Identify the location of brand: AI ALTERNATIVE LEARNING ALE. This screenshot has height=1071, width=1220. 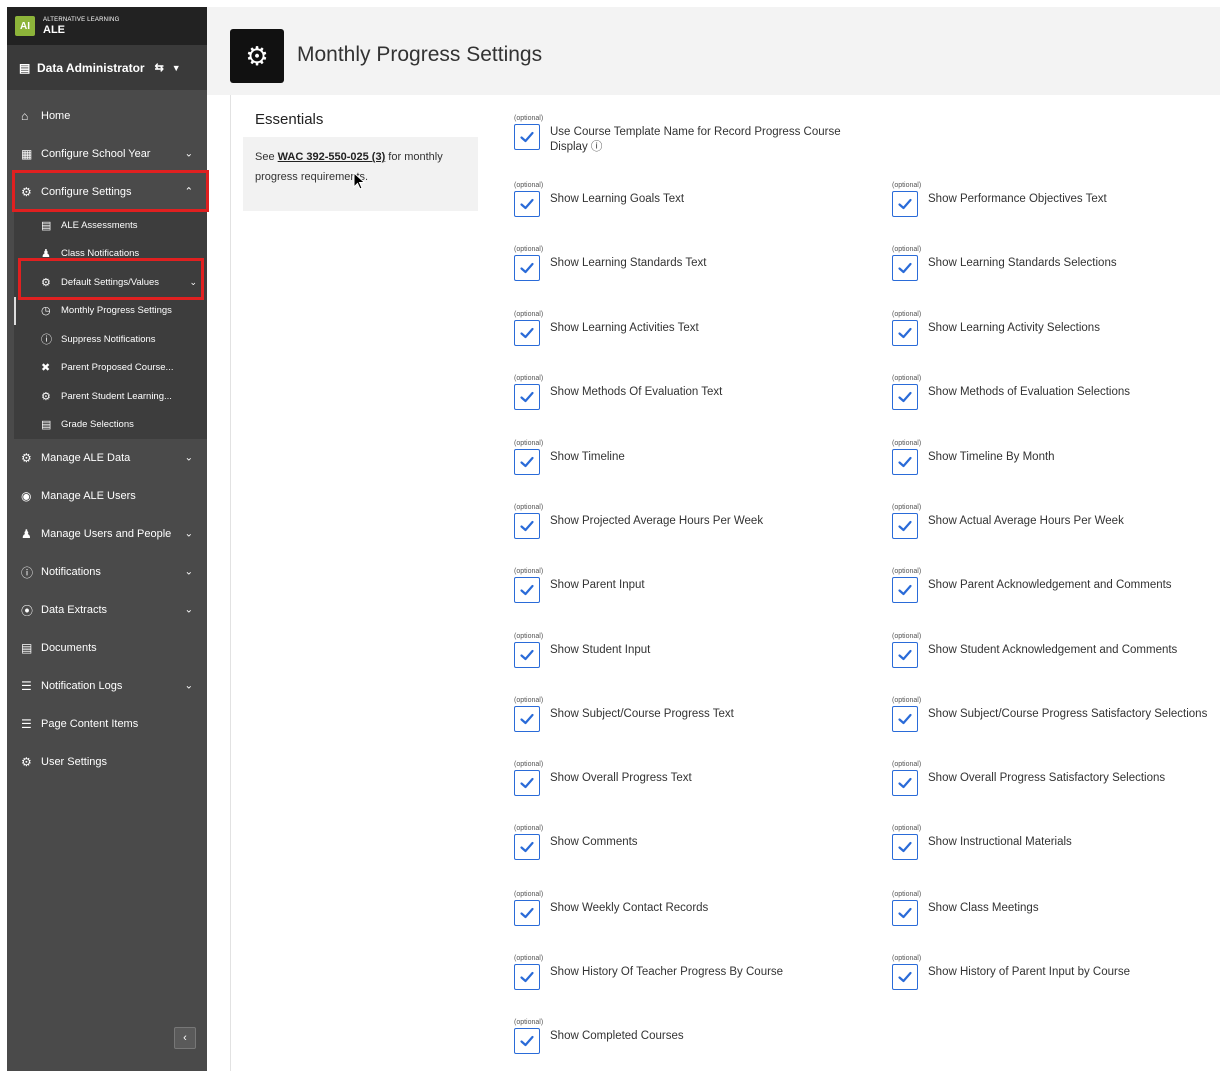
(107, 26).